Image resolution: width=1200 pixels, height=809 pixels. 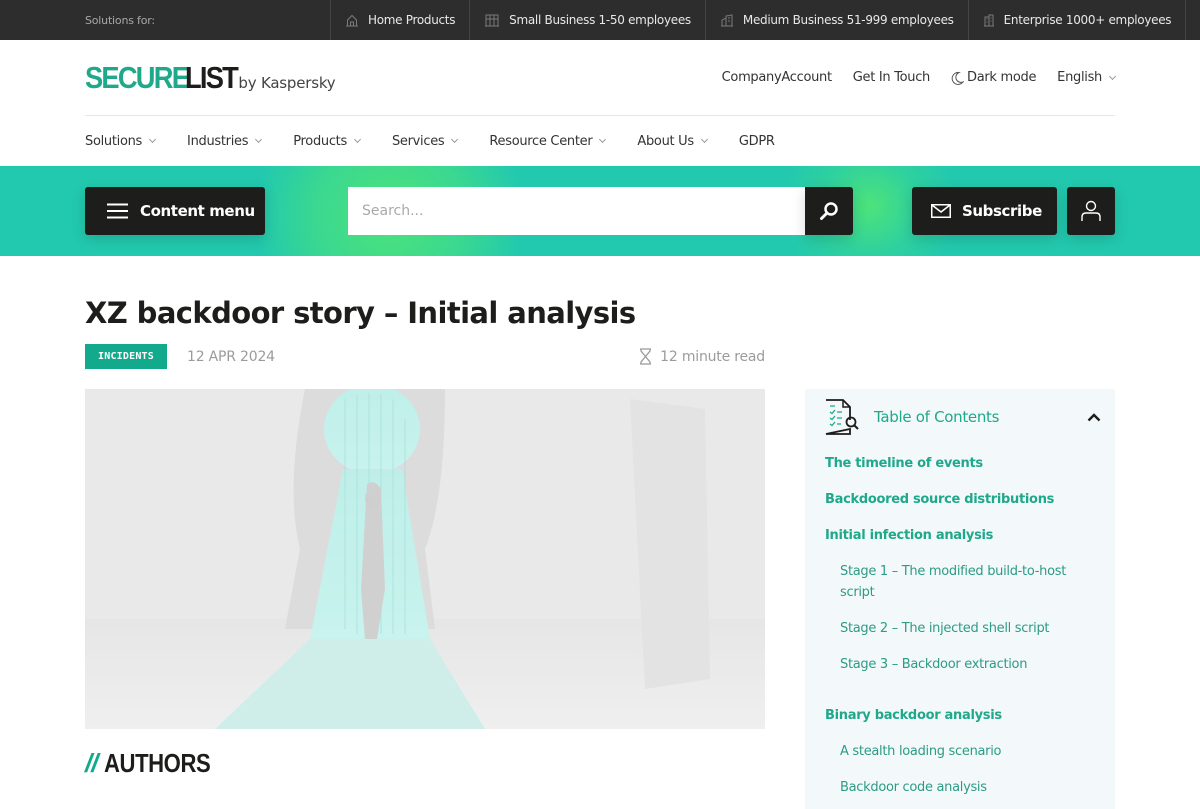 What do you see at coordinates (576, 211) in the screenshot?
I see `search-input` at bounding box center [576, 211].